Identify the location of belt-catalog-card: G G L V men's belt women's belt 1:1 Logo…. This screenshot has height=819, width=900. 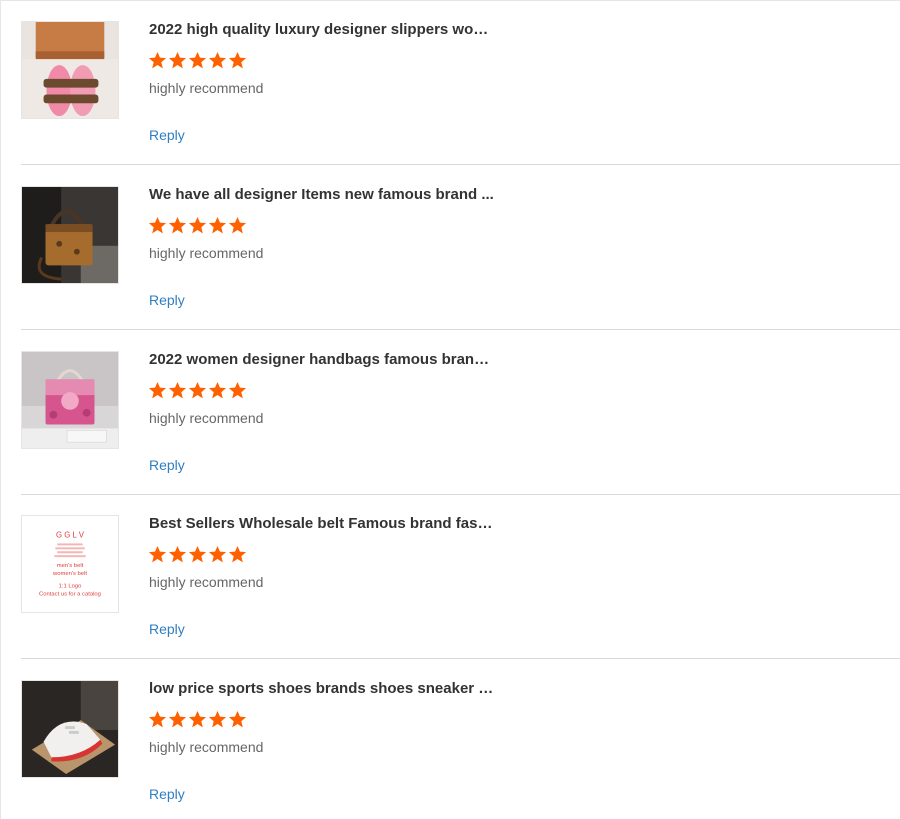
(70, 564).